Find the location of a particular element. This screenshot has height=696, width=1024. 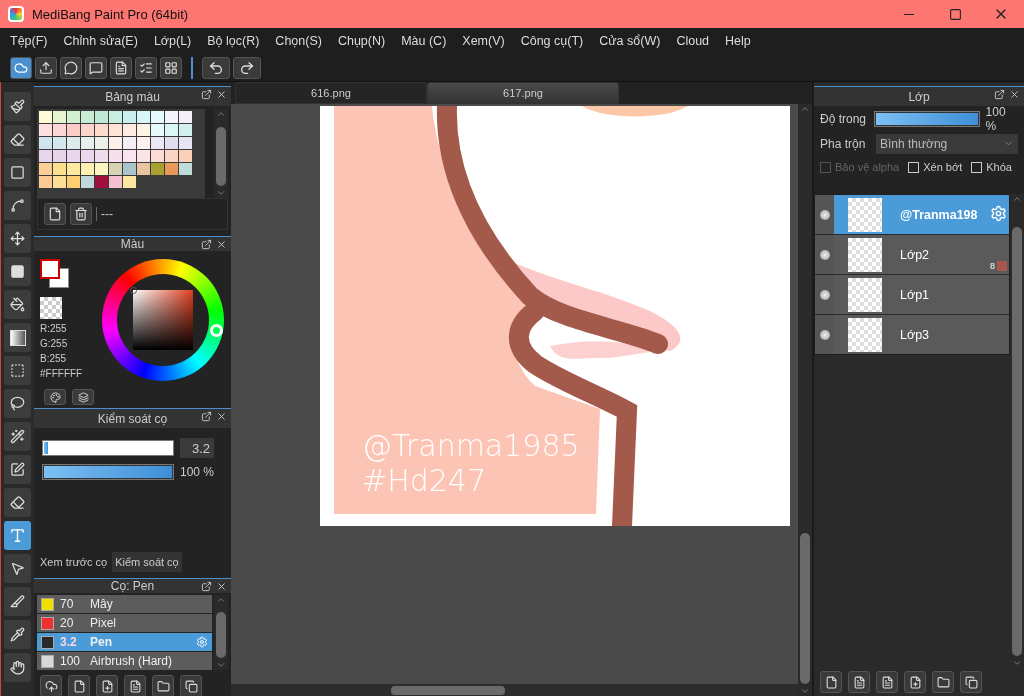

window-title: MediBang Paint Pro (64bit) is located at coordinates (111, 14).